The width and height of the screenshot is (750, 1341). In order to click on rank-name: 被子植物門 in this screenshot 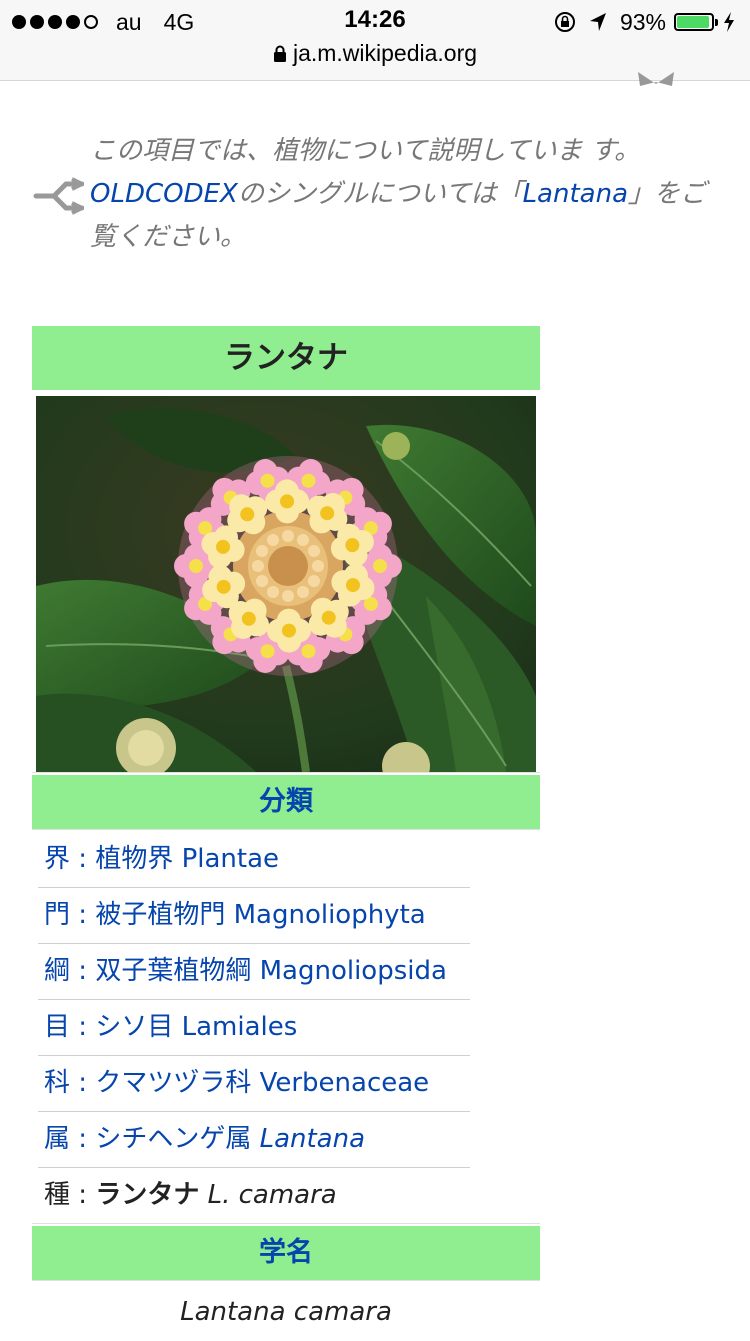, I will do `click(160, 915)`.